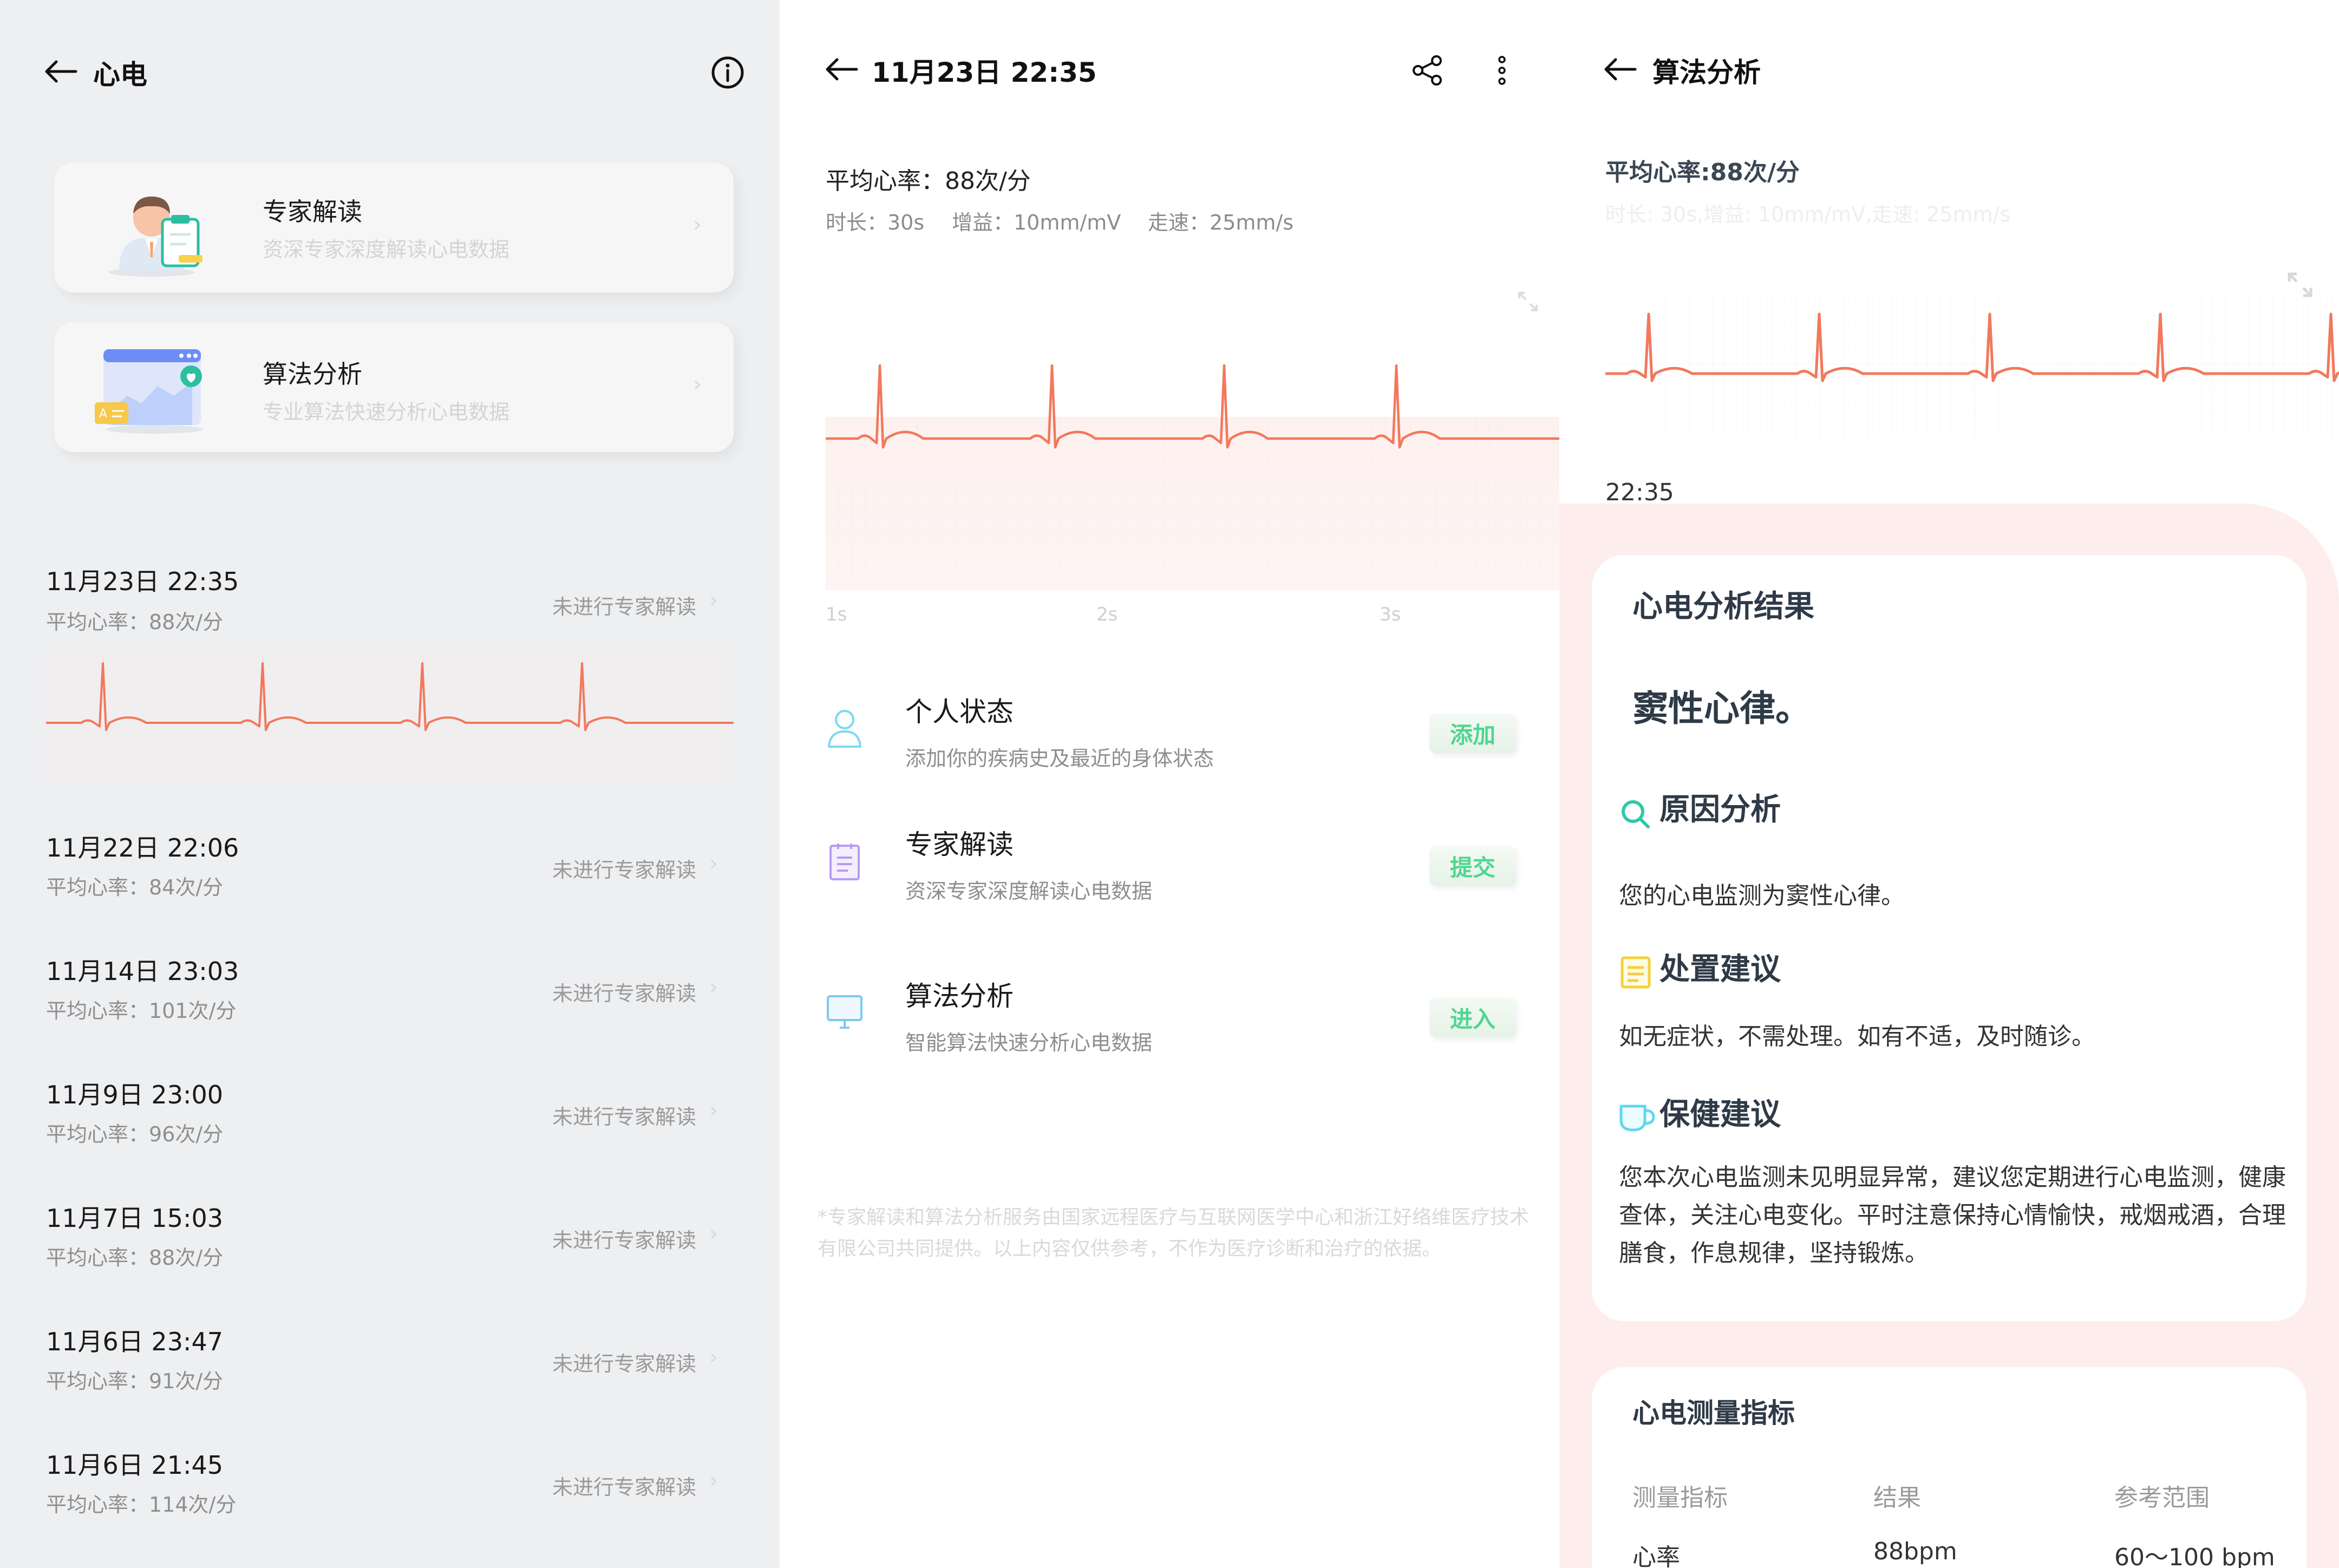 This screenshot has width=2339, height=1568. What do you see at coordinates (155, 237) in the screenshot?
I see `doctor-icon` at bounding box center [155, 237].